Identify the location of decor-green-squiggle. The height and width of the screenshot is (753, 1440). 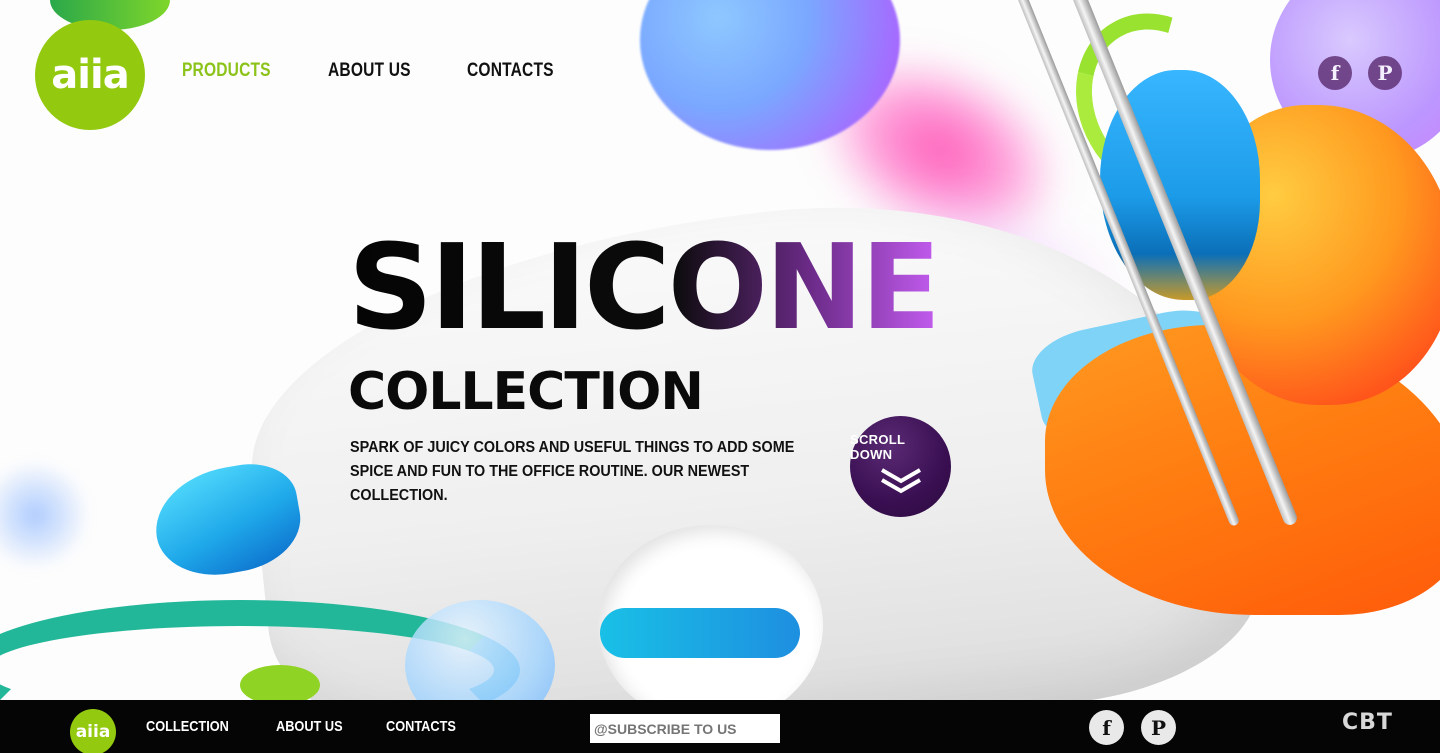
(1160, 114).